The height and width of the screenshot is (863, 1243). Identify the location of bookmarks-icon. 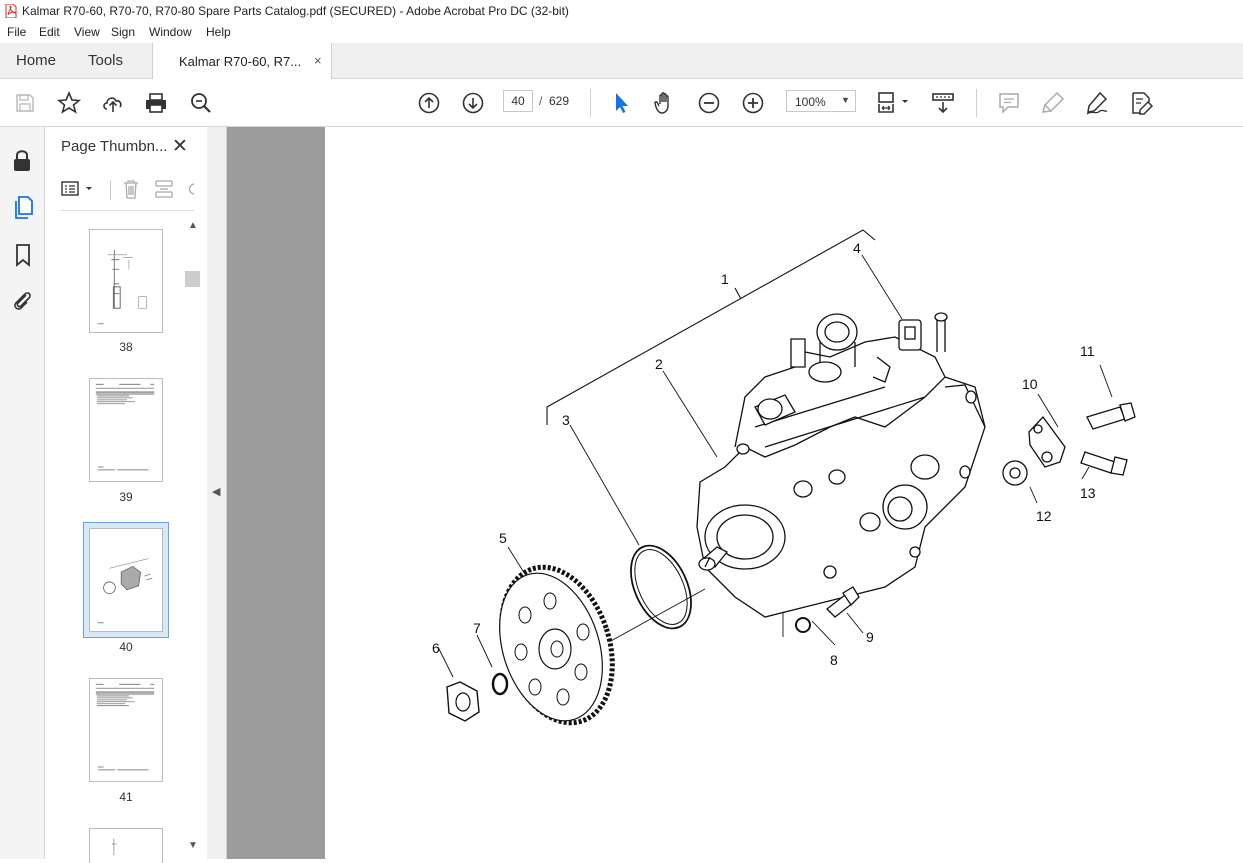
(23, 255).